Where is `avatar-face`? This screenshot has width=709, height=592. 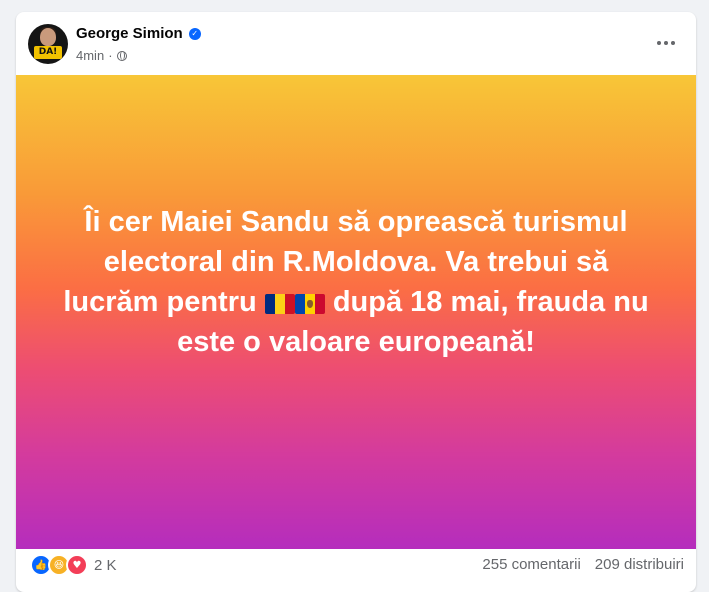
avatar-face is located at coordinates (48, 37).